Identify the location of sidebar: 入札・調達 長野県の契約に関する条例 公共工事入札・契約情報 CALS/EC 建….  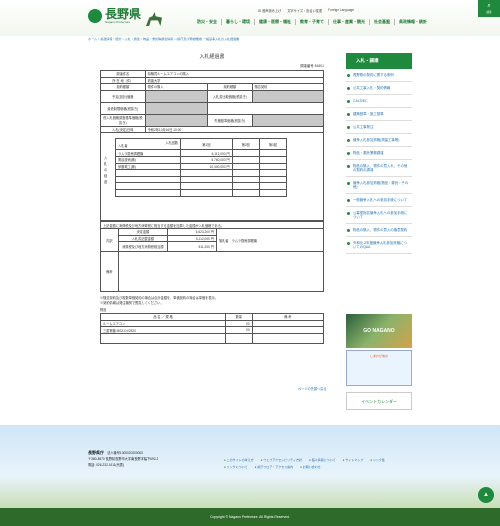
(379, 153).